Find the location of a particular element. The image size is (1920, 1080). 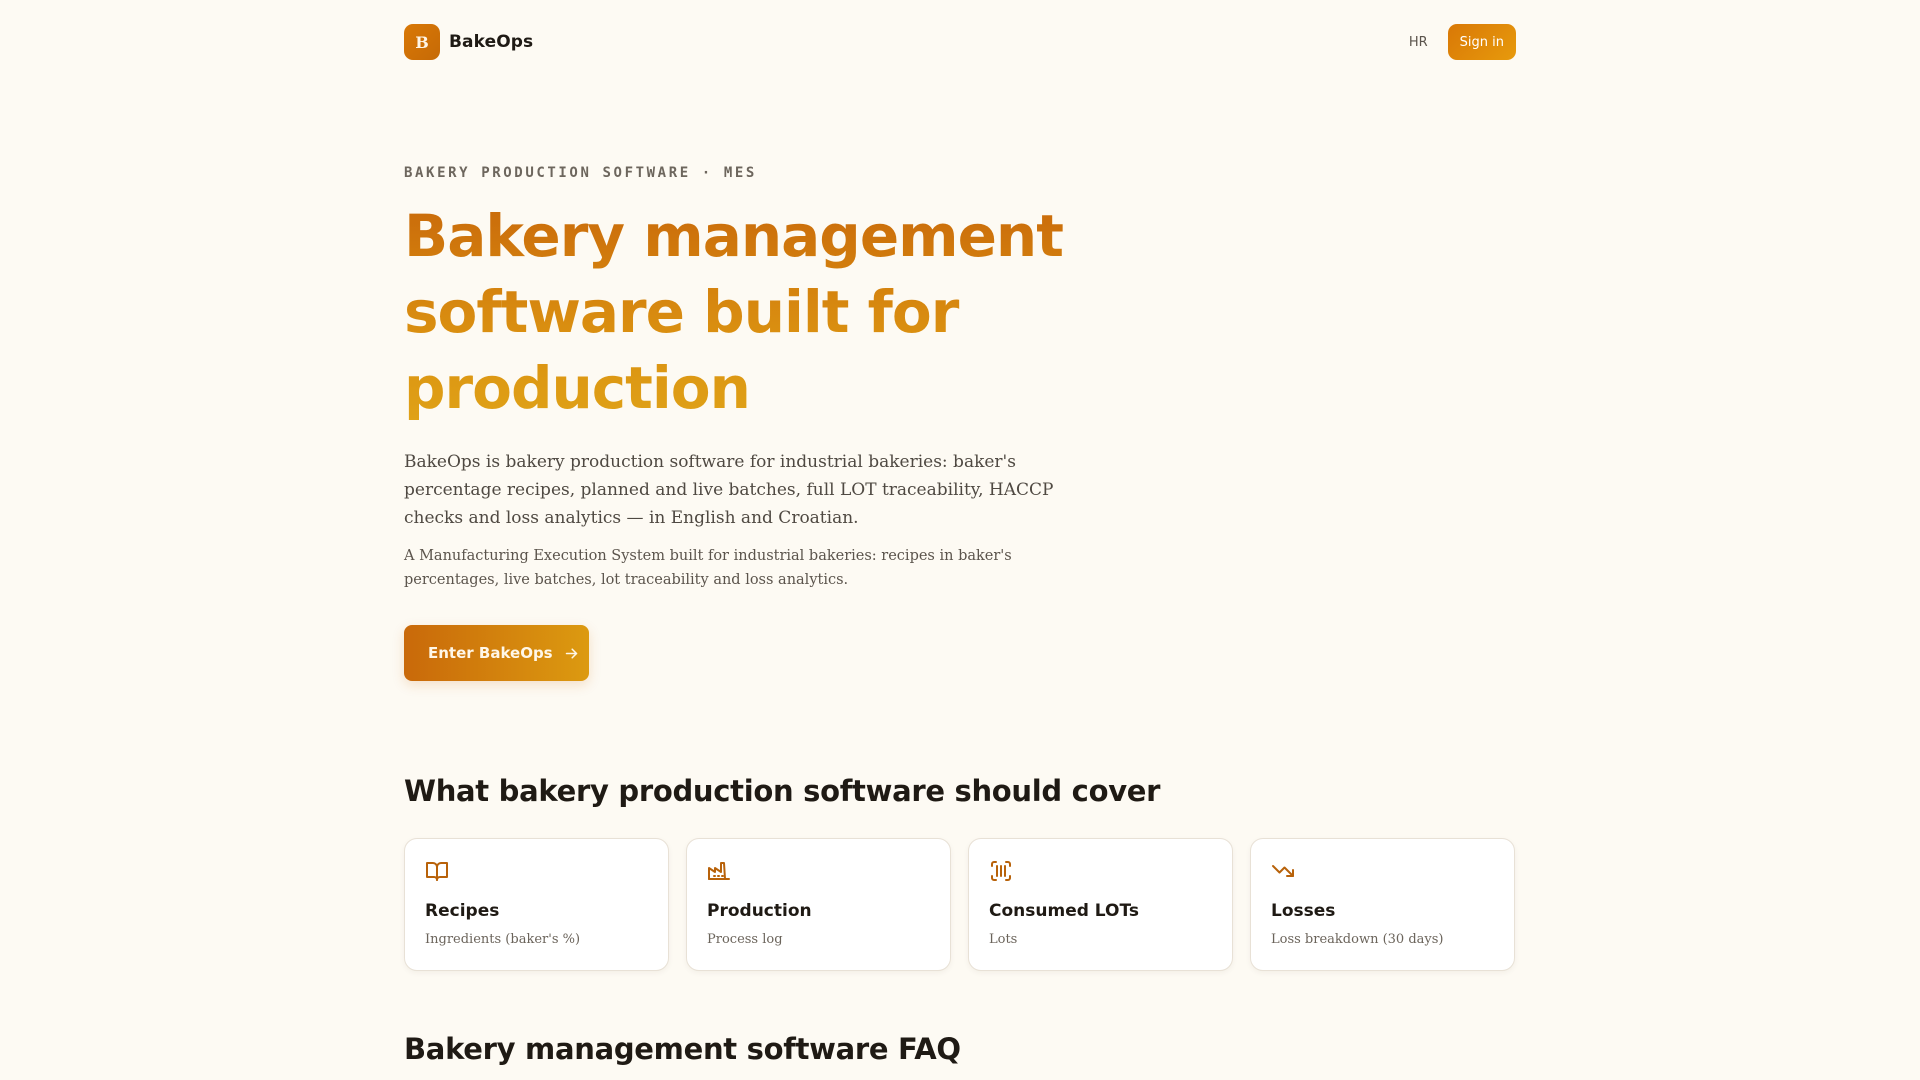

feature-card-consumed-lots: Consumed LOTs Lots is located at coordinates (1100, 904).